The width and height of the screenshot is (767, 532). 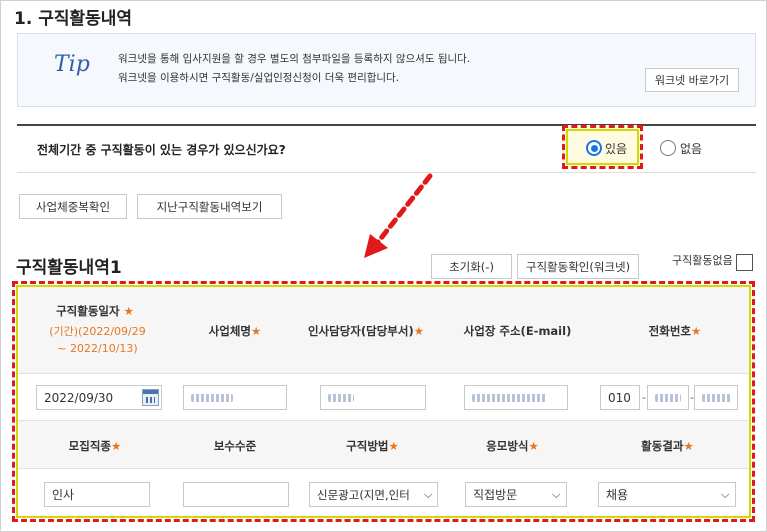 What do you see at coordinates (617, 495) in the screenshot?
I see `result-select-value: 채용` at bounding box center [617, 495].